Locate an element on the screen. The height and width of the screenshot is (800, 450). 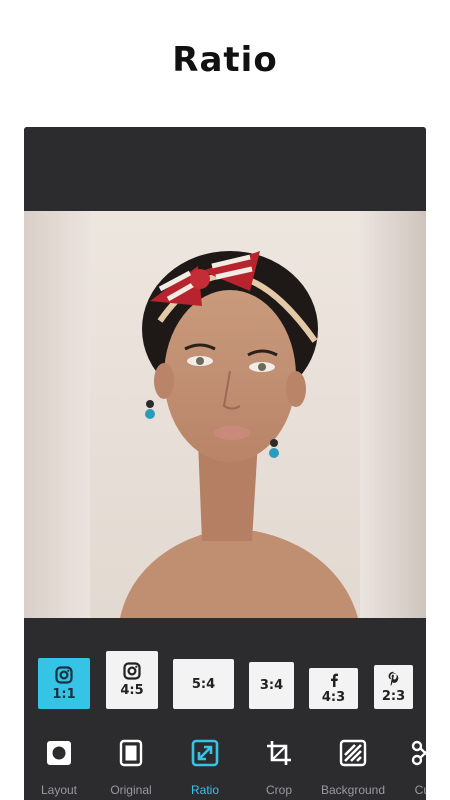
ratio-options: 1:1 4:5 5:4 3:4 4:3 2:3 is located at coordinates (225, 668).